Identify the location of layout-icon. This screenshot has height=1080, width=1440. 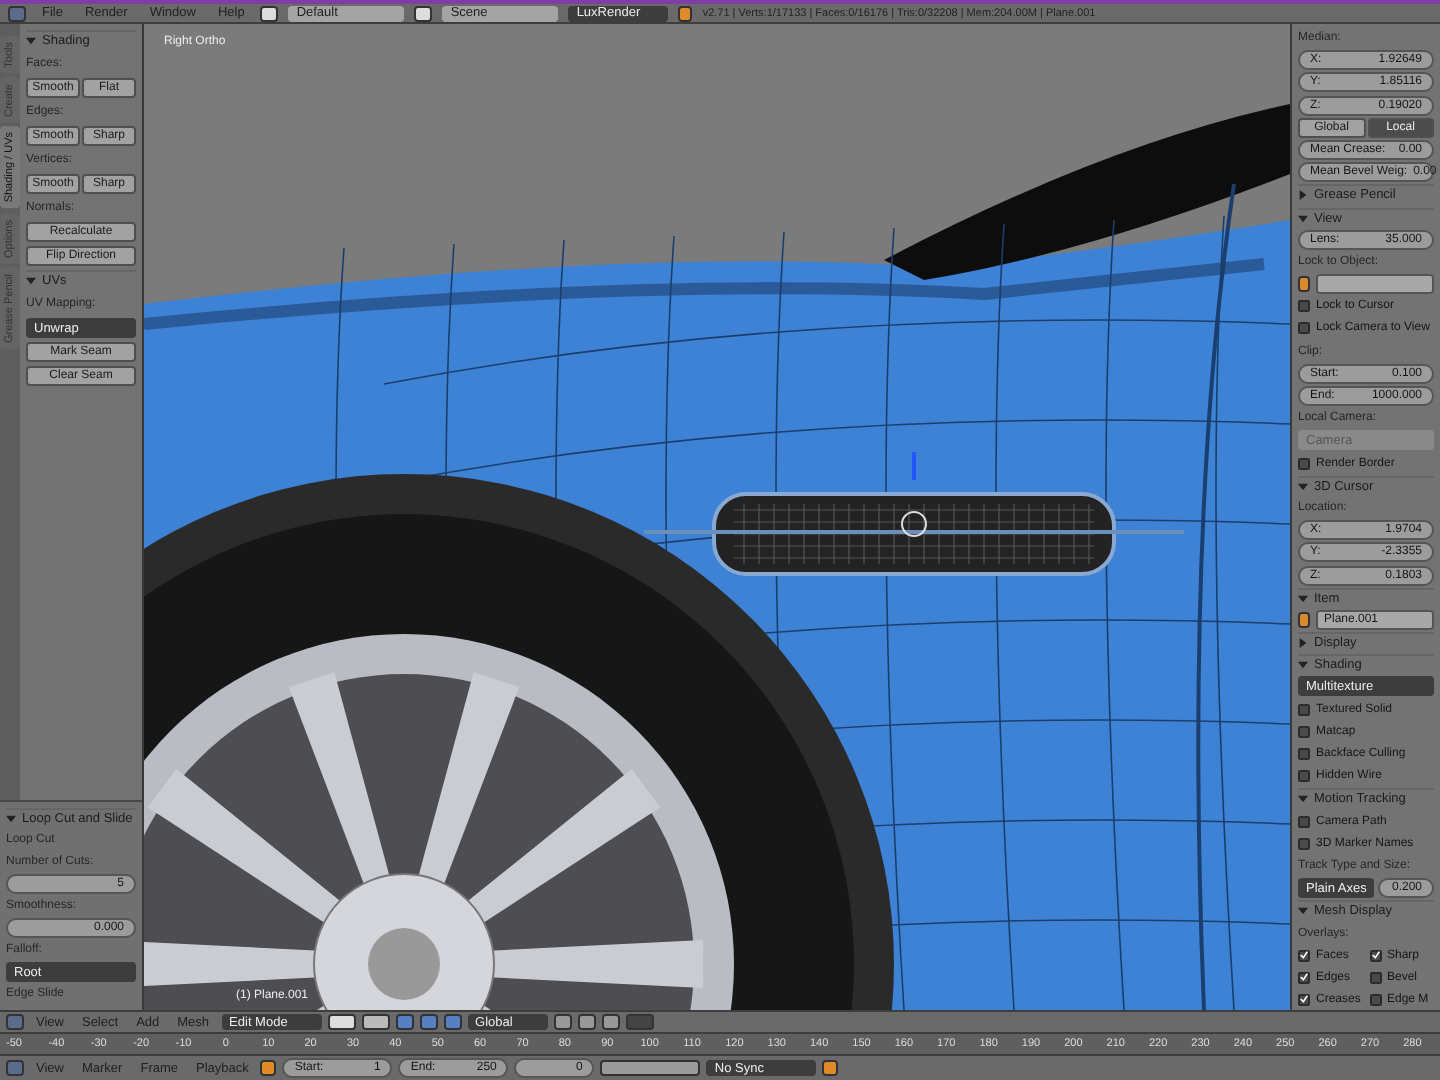
(269, 13).